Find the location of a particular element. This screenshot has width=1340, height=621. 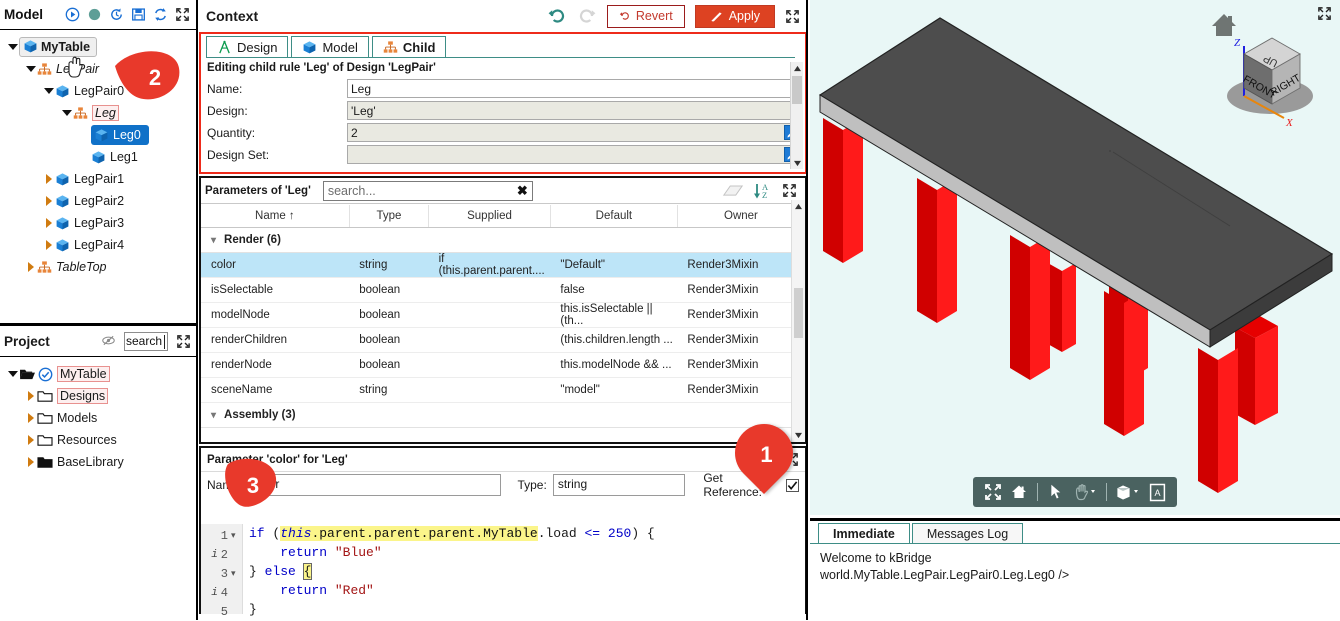

parameter-group-row: ▾ Assembly (3) is located at coordinates (503, 415).